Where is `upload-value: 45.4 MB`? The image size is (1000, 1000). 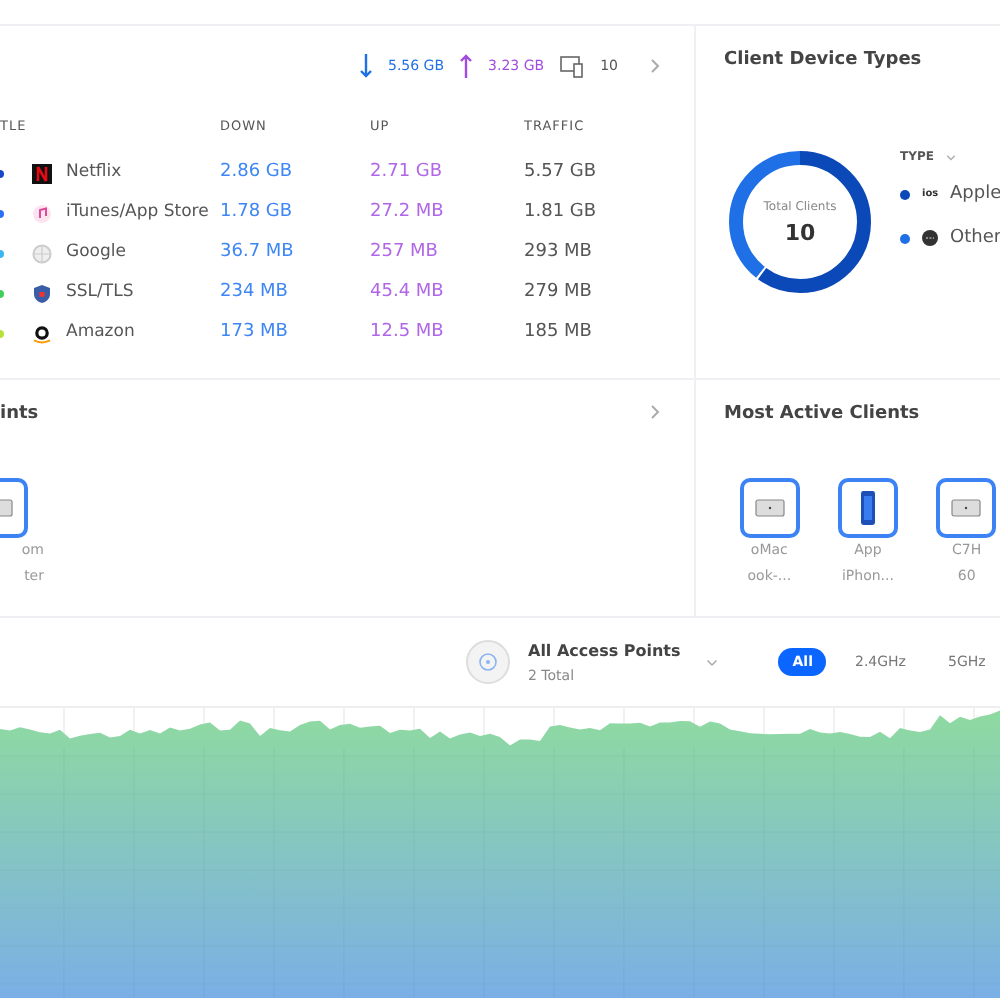 upload-value: 45.4 MB is located at coordinates (408, 293).